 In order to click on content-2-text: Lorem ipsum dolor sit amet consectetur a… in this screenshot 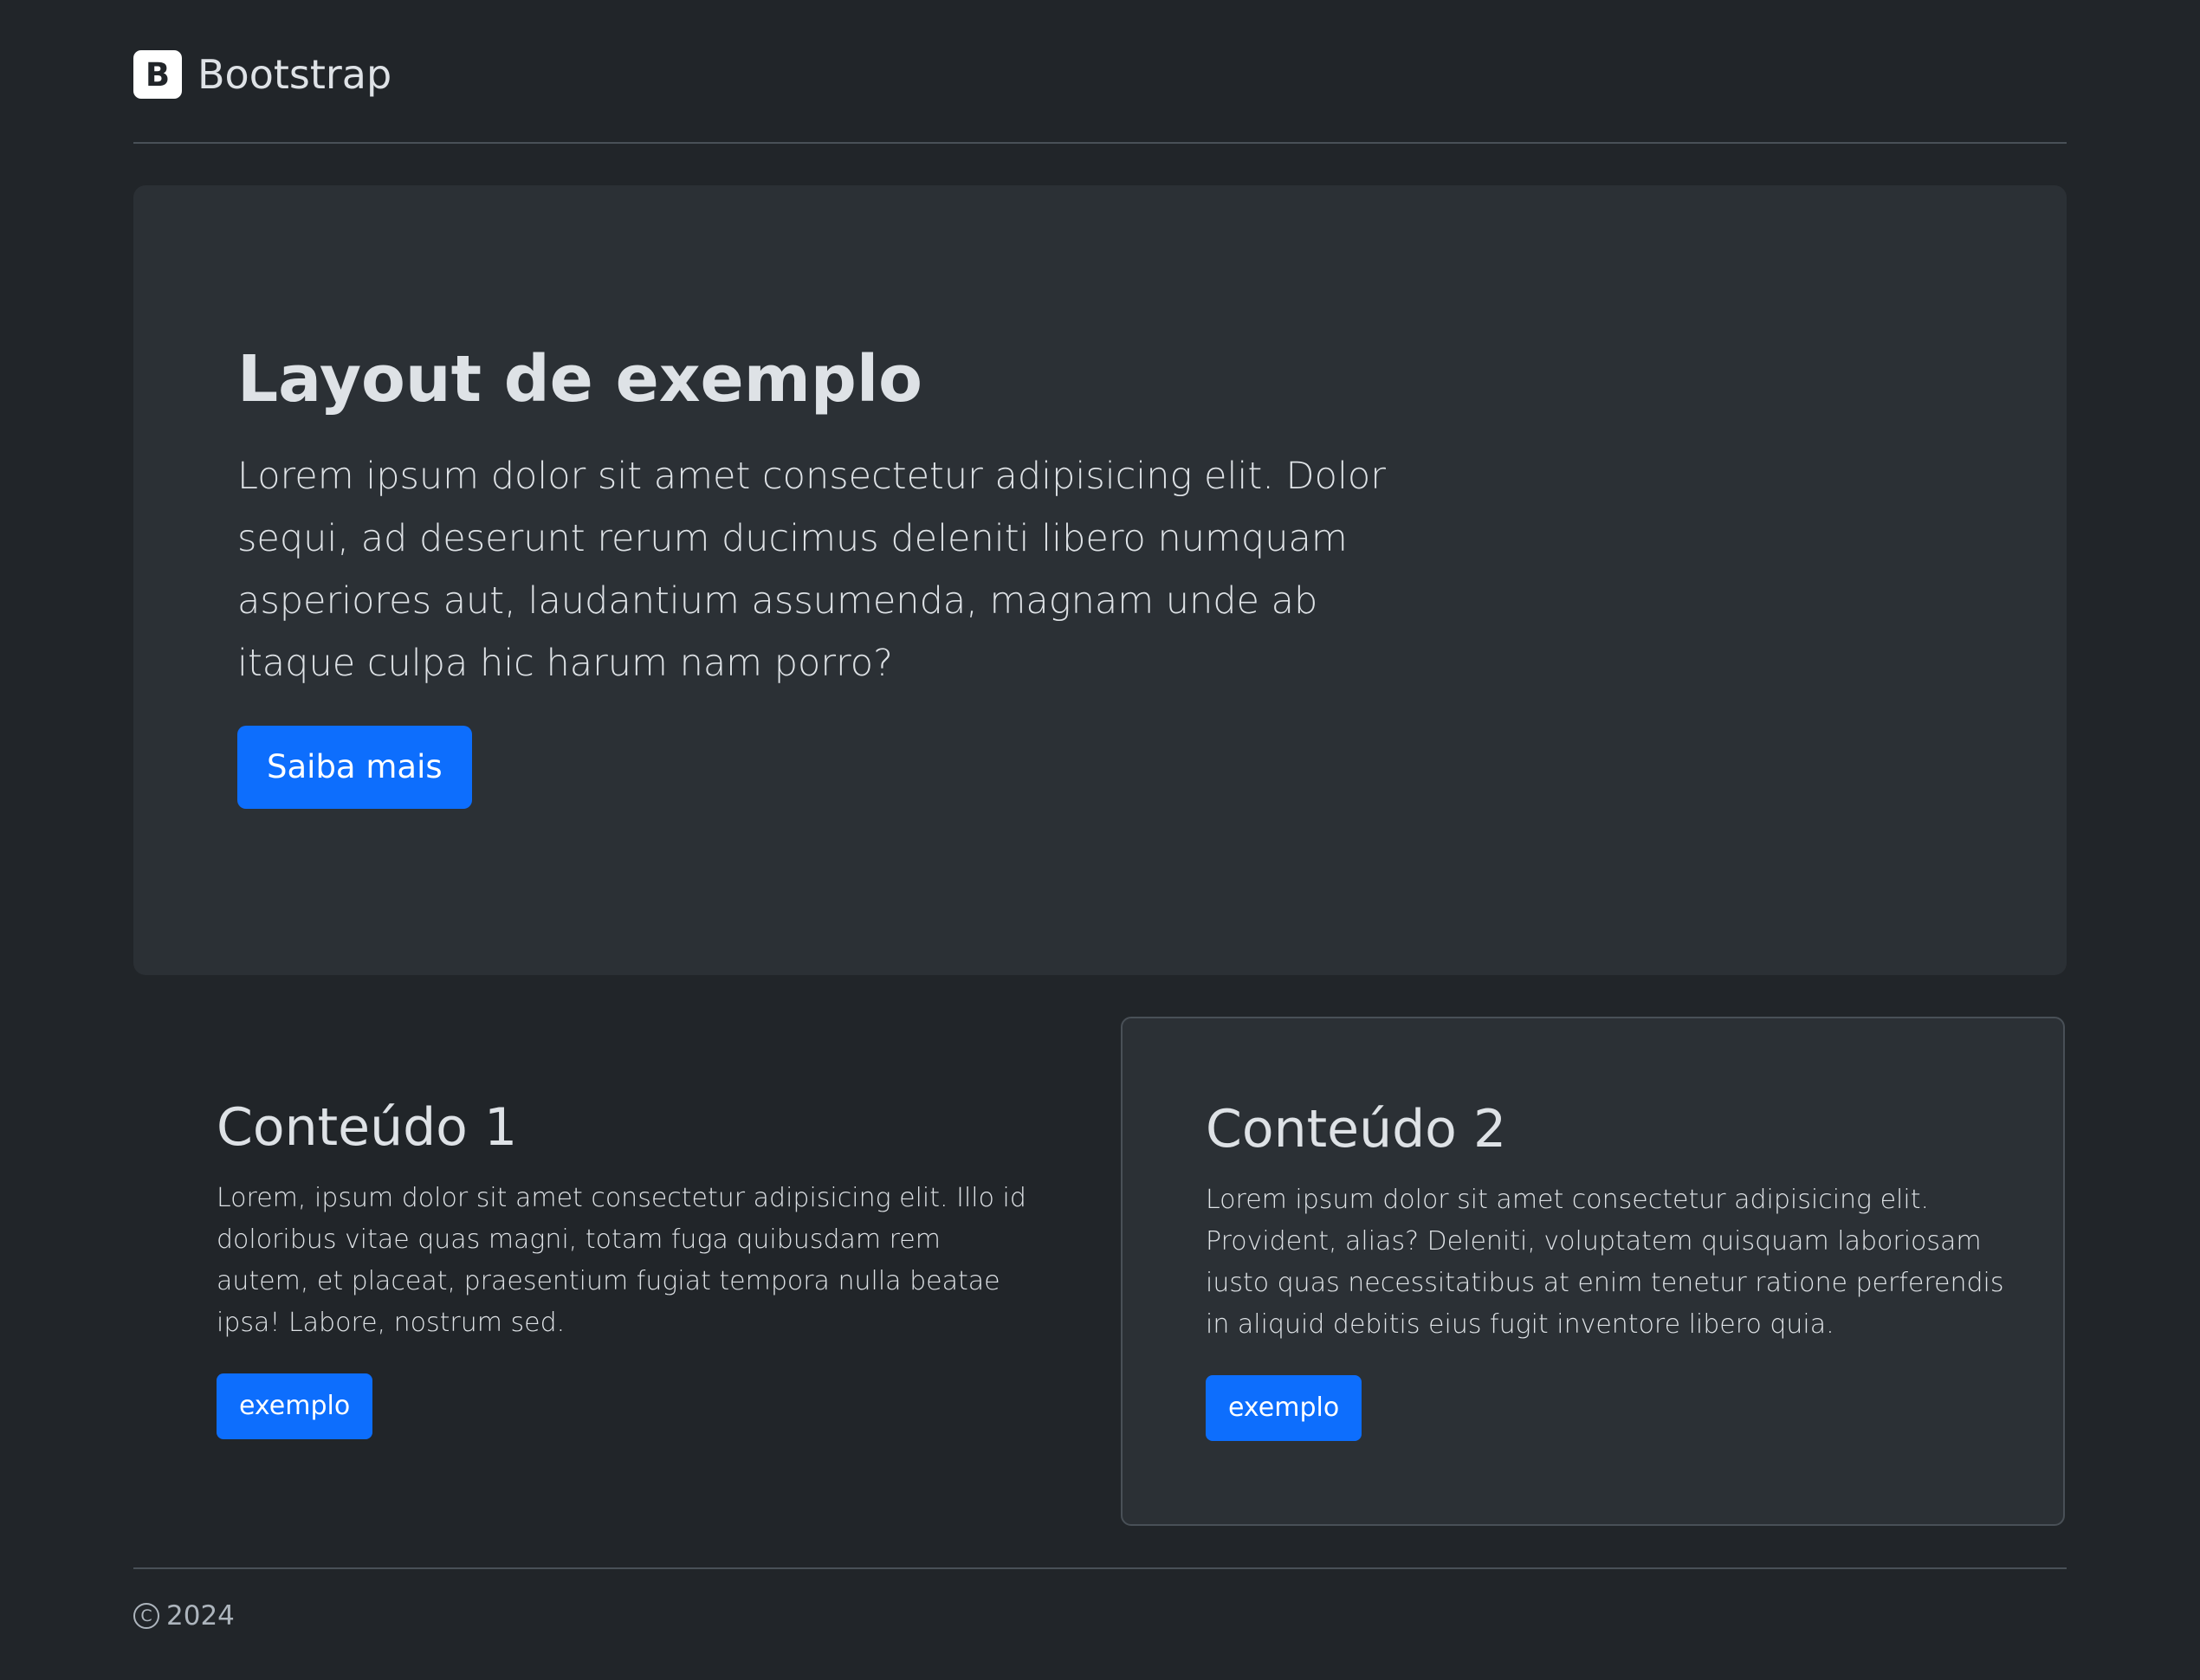, I will do `click(1605, 1262)`.